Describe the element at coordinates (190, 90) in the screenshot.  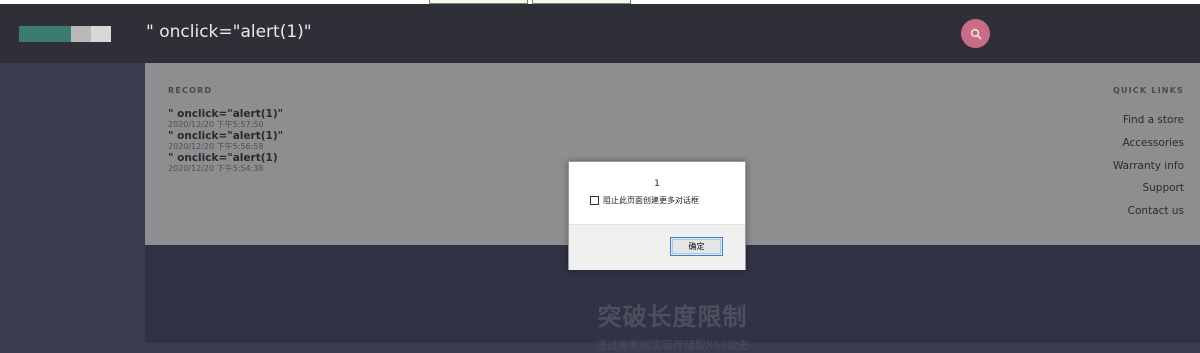
I see `record-heading: RECORD` at that location.